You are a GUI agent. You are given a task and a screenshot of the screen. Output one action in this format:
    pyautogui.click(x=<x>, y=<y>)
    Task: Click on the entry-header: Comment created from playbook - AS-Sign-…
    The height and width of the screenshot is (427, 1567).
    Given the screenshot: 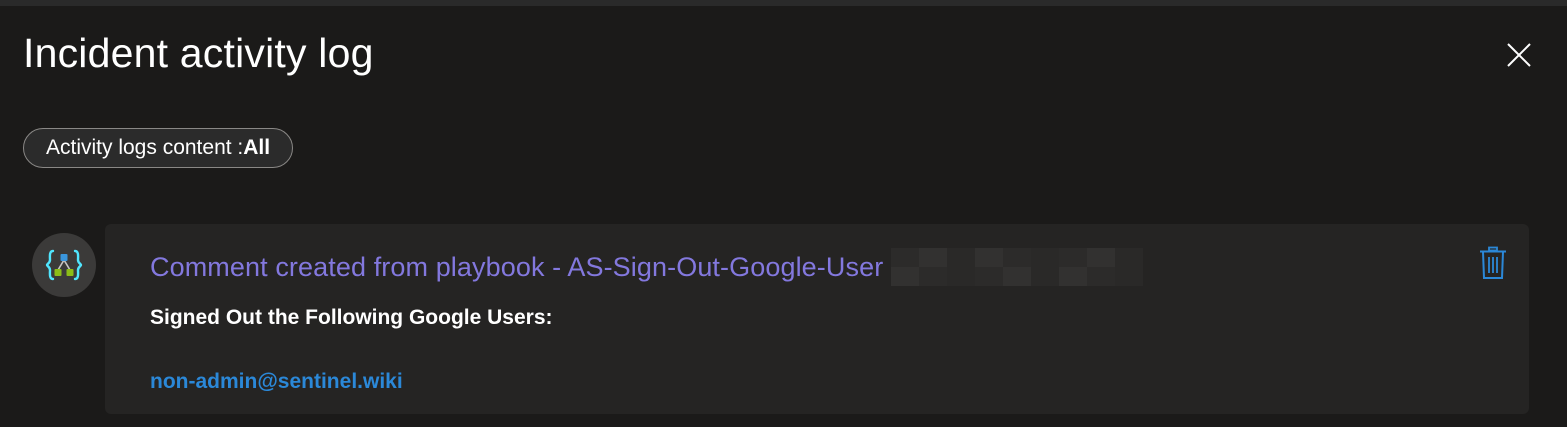 What is the action you would take?
    pyautogui.click(x=647, y=267)
    